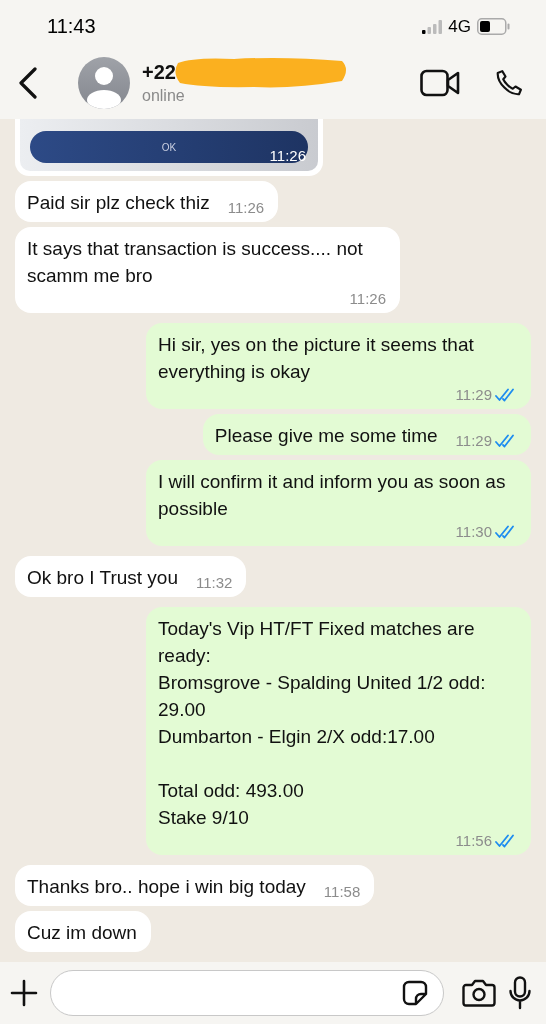 Image resolution: width=546 pixels, height=1024 pixels. Describe the element at coordinates (509, 83) in the screenshot. I see `phone-icon` at that location.